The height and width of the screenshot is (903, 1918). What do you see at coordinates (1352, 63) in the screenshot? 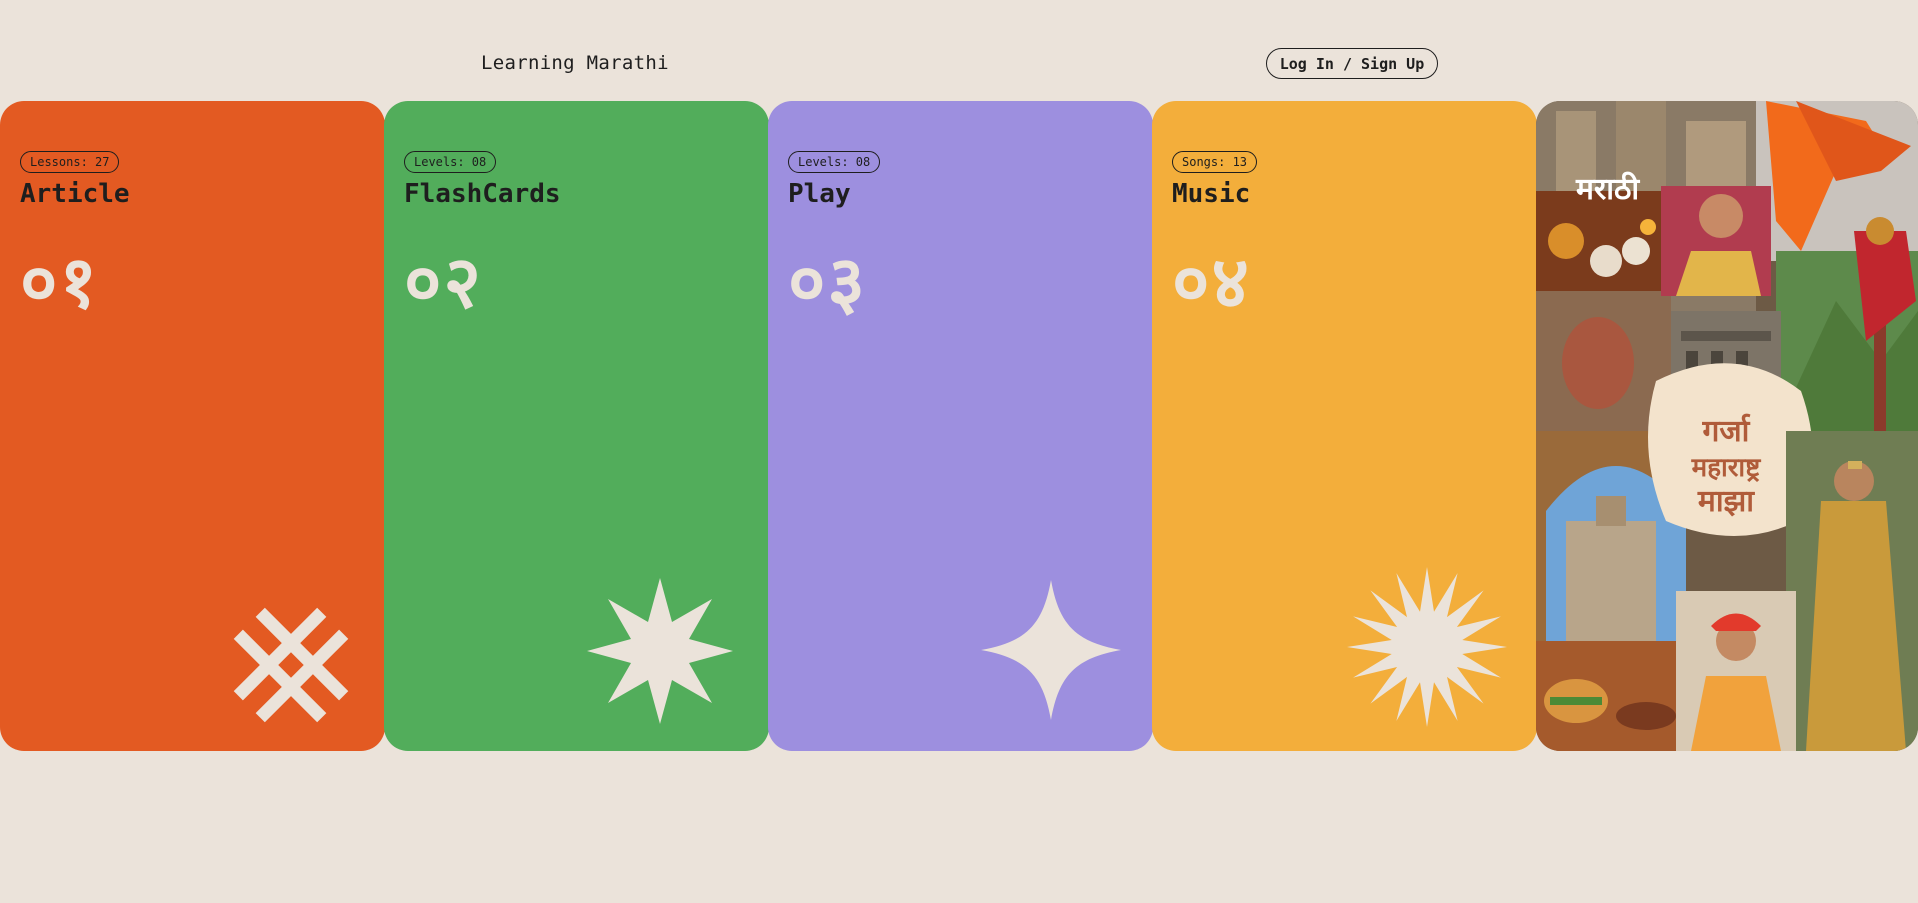
I see `login-signup-button: Log In / Sign Up` at bounding box center [1352, 63].